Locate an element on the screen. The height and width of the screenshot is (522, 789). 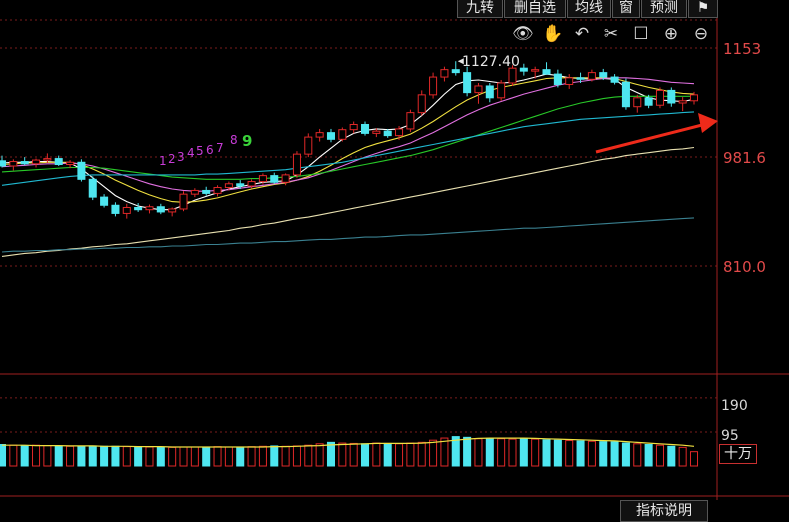
tab-nine-turn: 九转 is located at coordinates (480, 9).